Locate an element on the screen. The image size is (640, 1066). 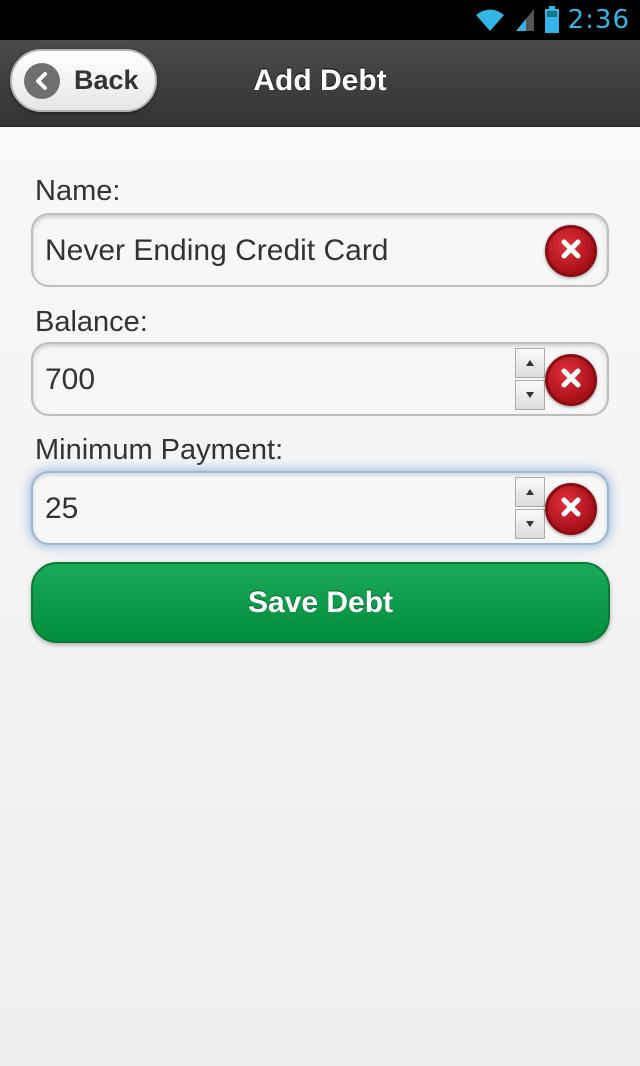
battery-icon is located at coordinates (552, 20).